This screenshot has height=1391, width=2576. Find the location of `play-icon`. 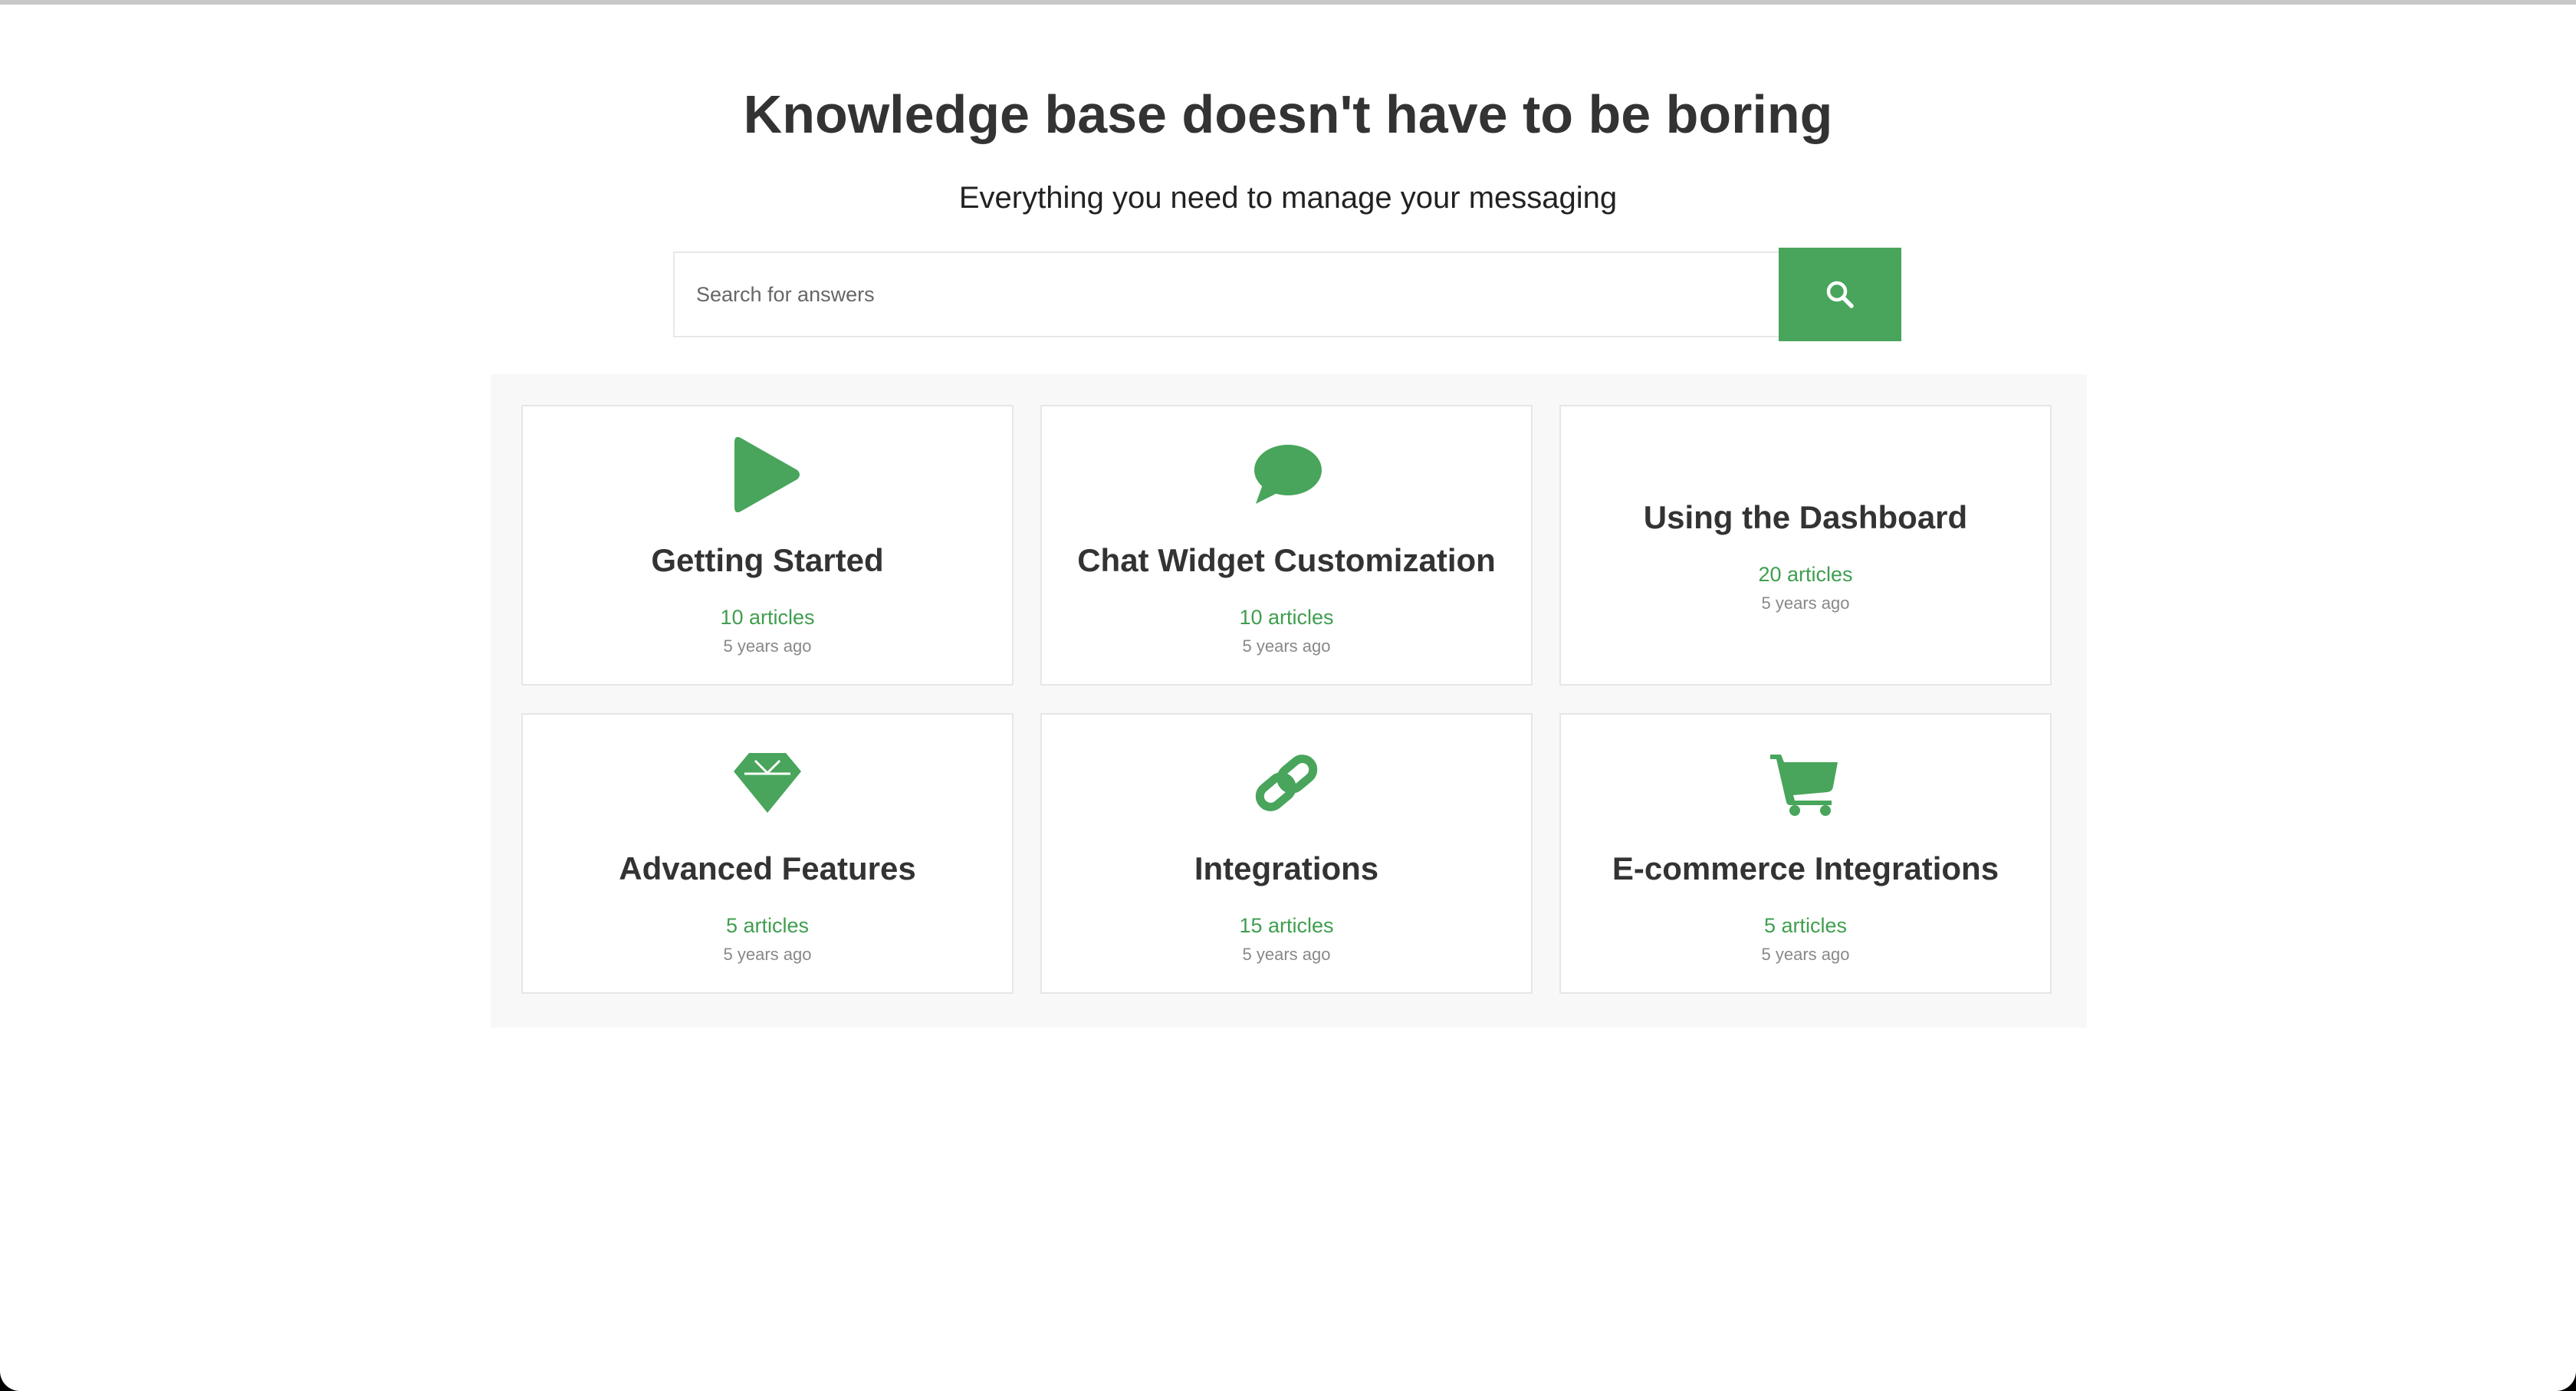

play-icon is located at coordinates (767, 474).